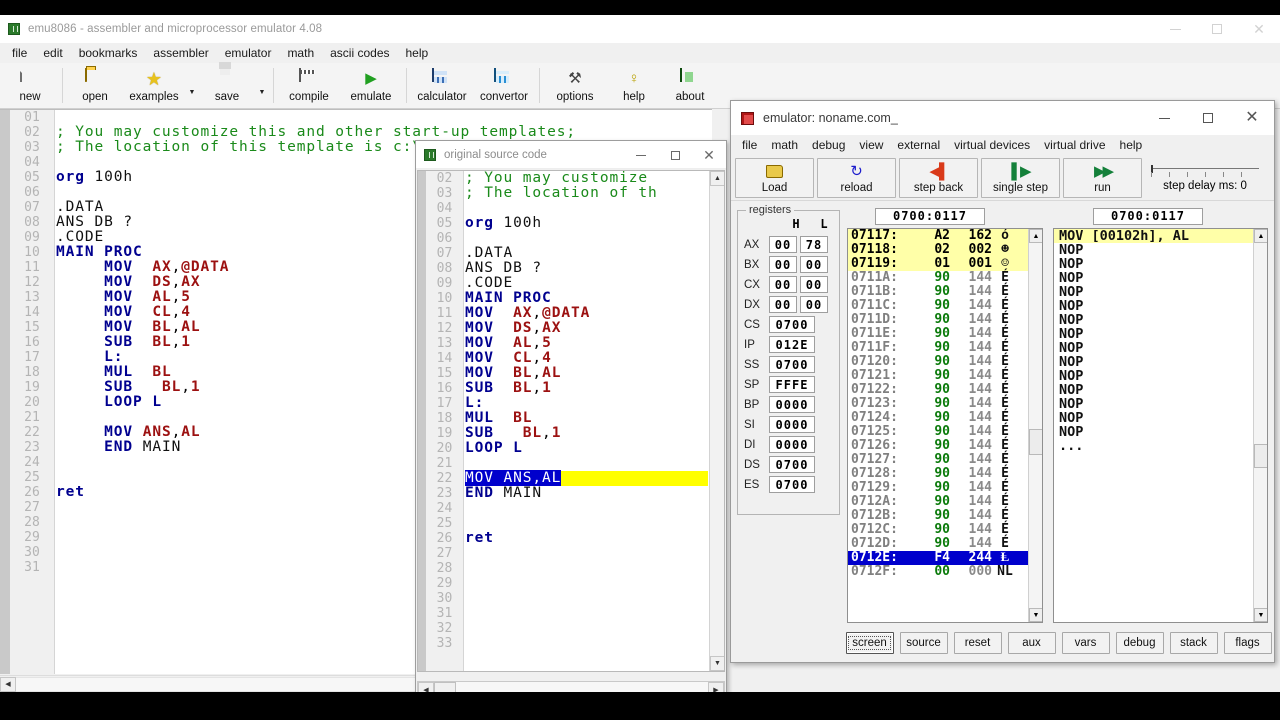  I want to click on source-code-line-highlighted: MOV ANS,AL, so click(586, 478).